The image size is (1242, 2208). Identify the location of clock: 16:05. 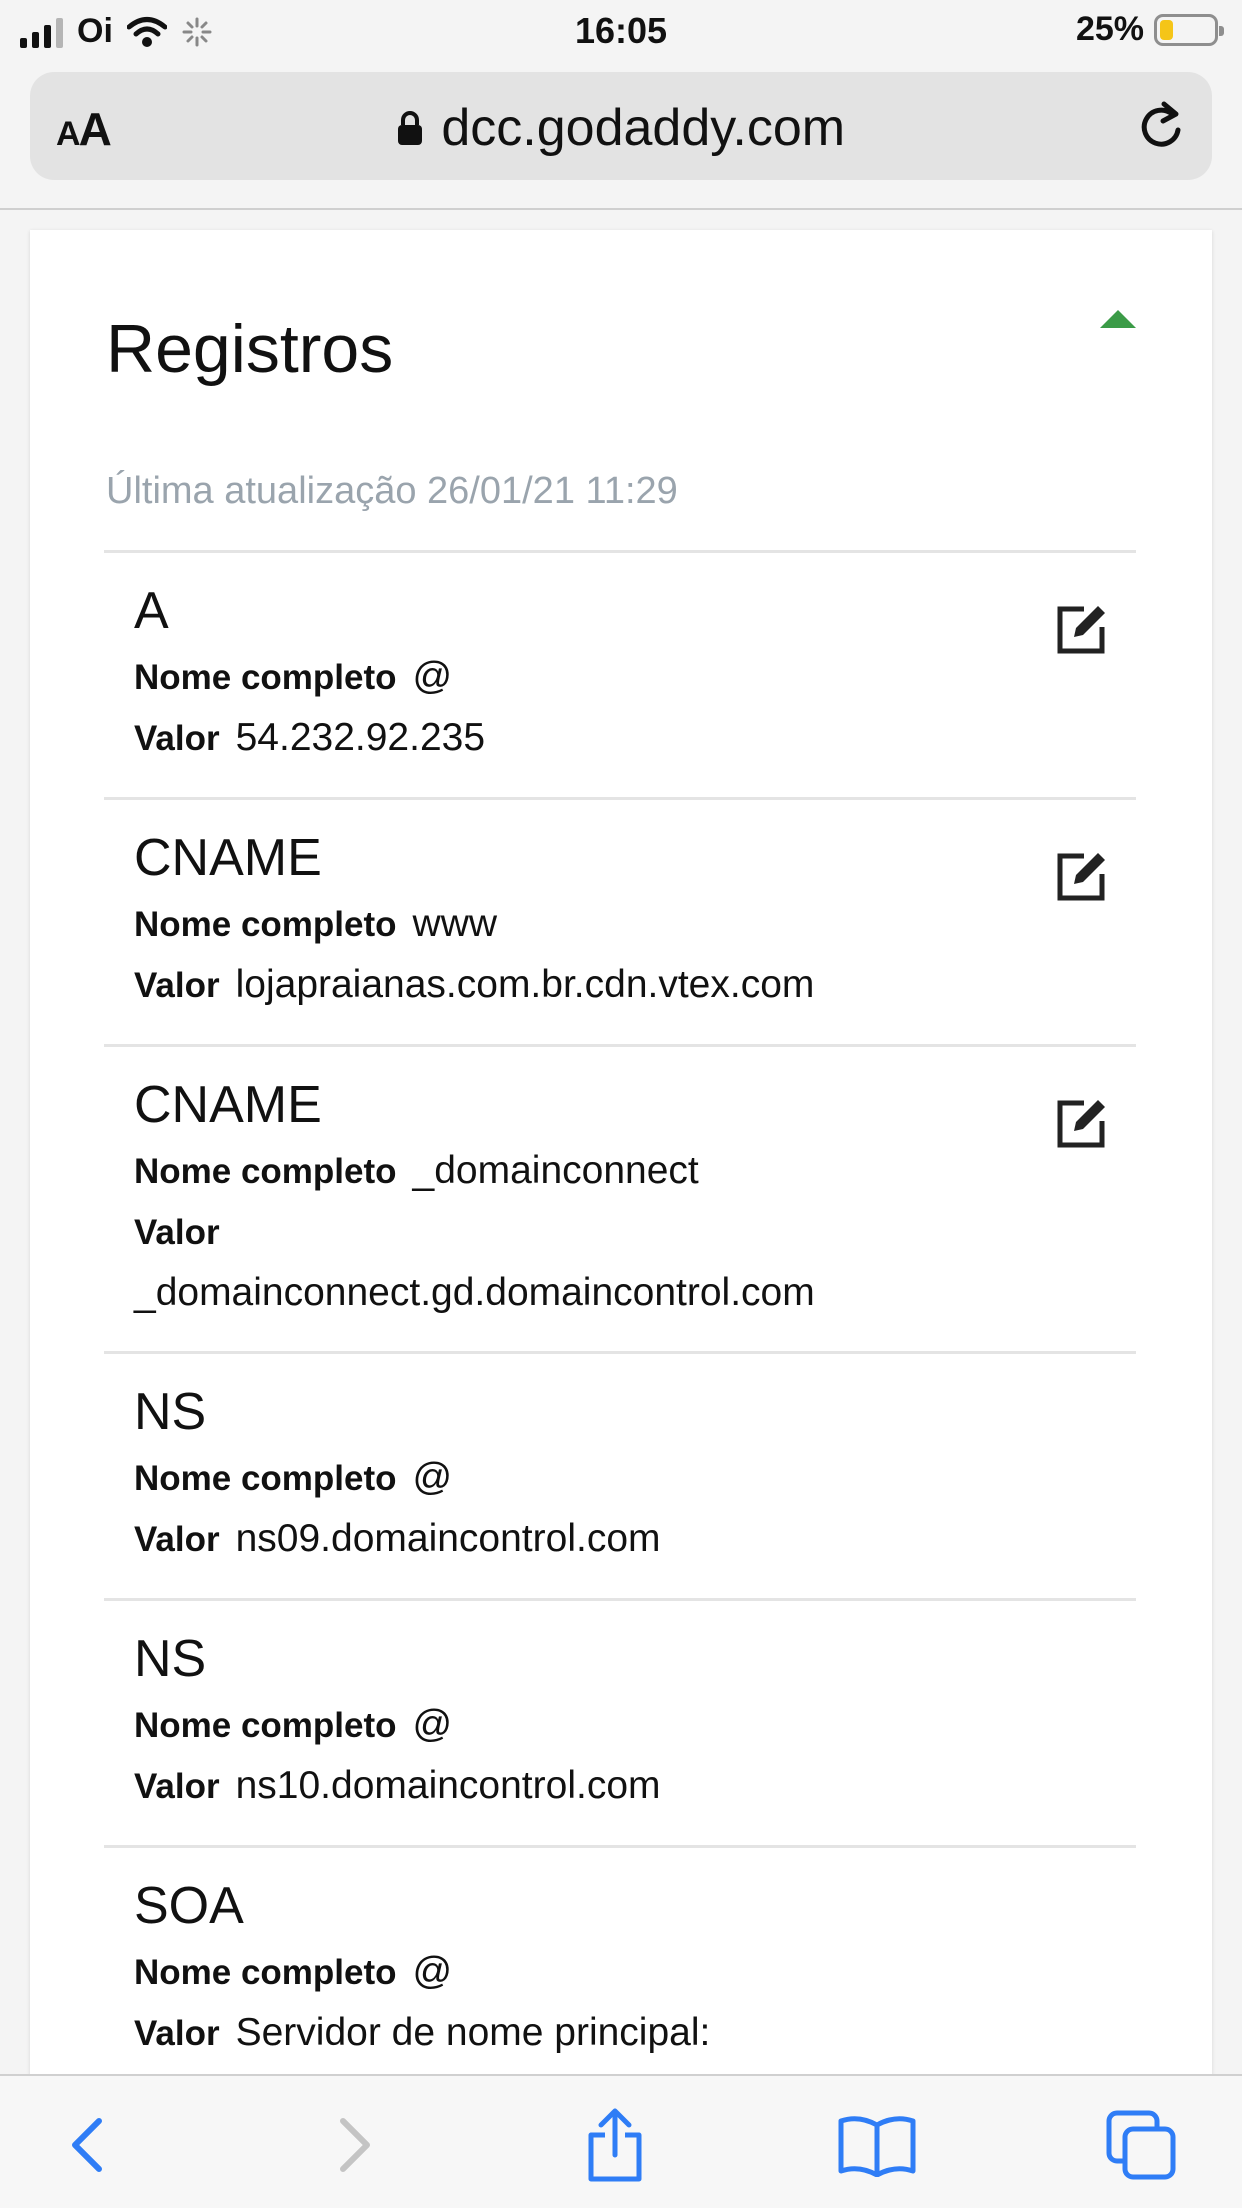
(621, 30).